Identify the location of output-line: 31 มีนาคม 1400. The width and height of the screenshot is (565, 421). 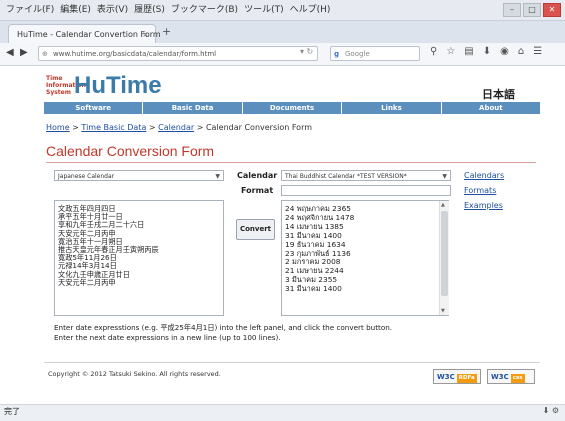
(313, 289).